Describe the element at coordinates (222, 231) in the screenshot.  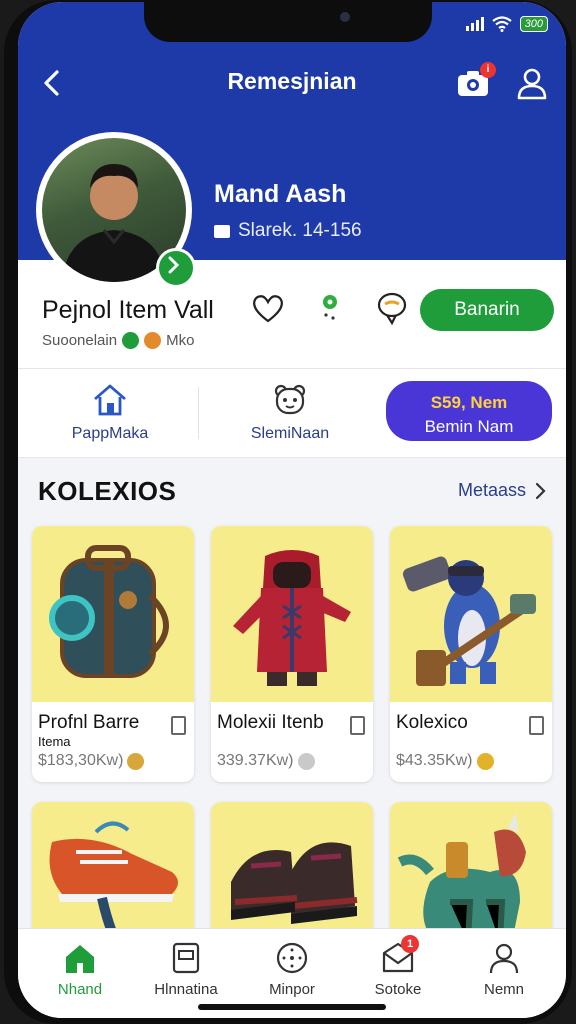
I see `card-icon` at that location.